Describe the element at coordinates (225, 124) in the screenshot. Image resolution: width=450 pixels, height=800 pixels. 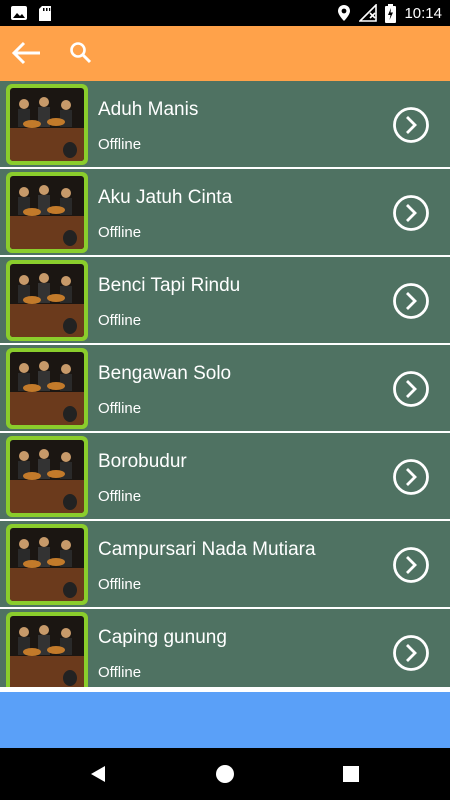
I see `song-item-aduh-manis: Aduh Manis Offline` at that location.